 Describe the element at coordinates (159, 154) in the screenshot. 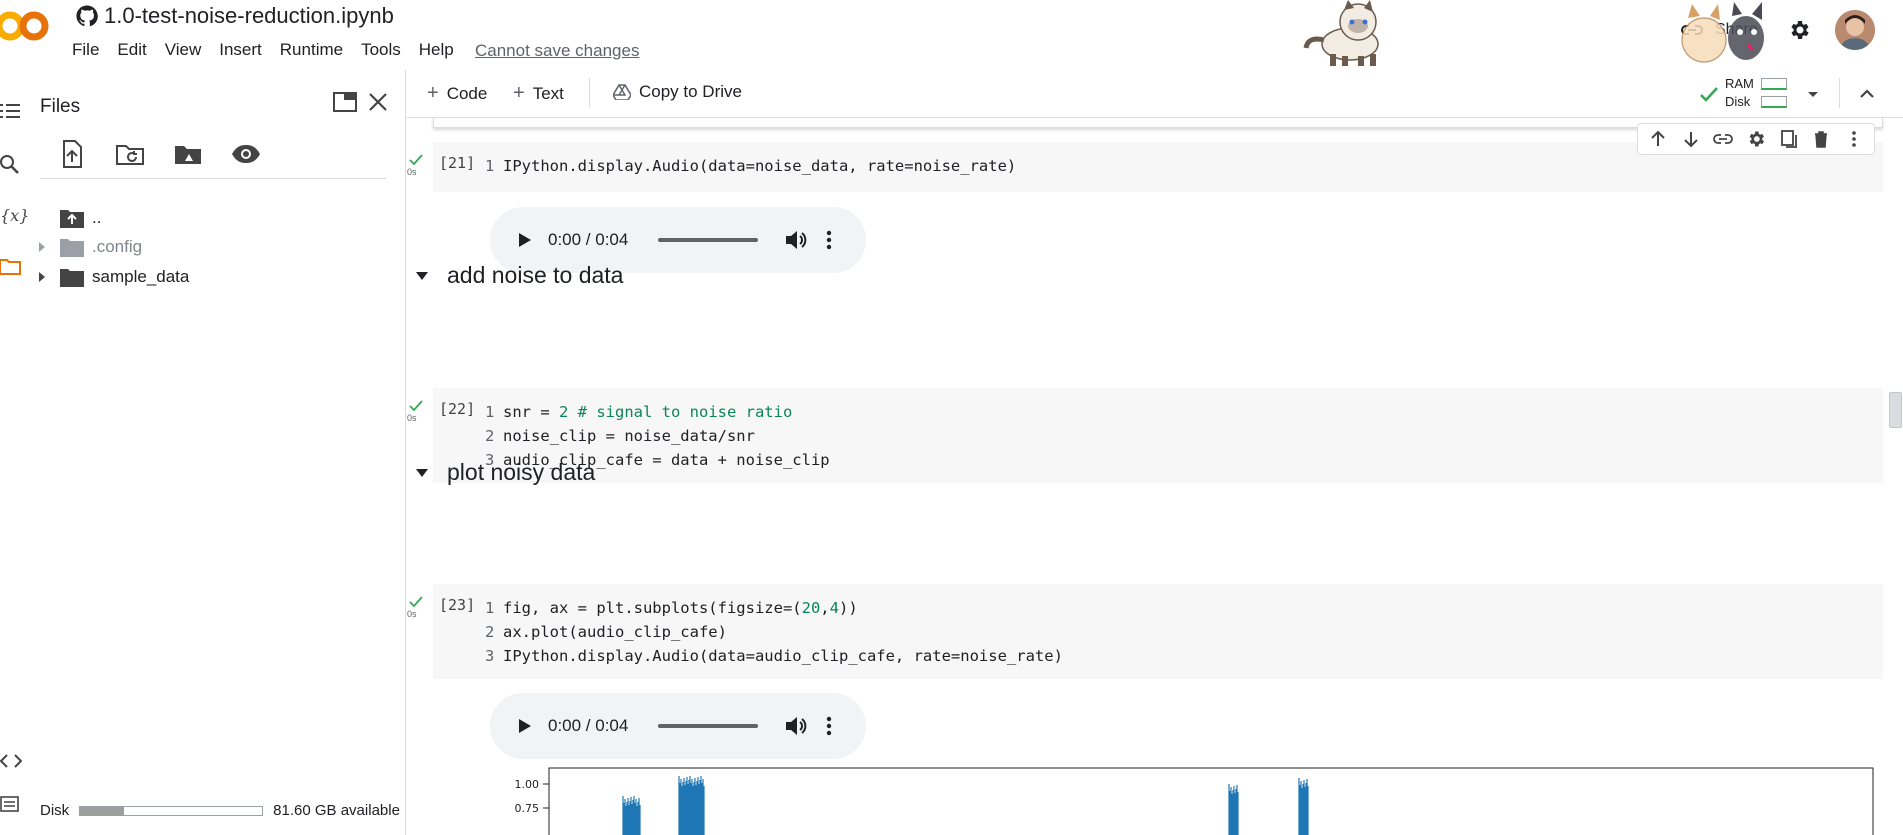

I see `files-toolbar` at that location.